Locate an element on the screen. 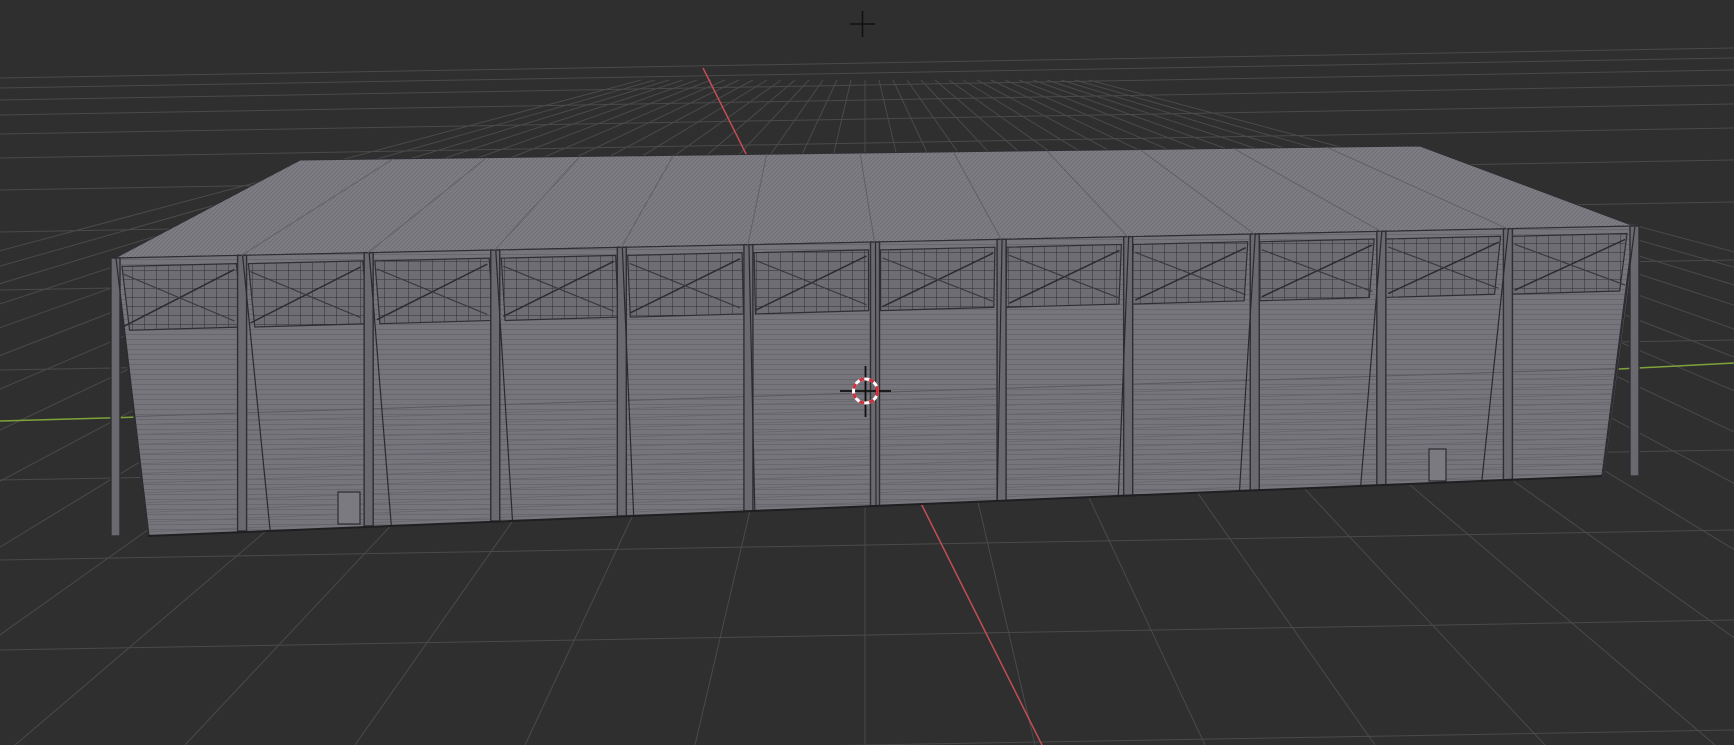 The width and height of the screenshot is (1734, 745). column-edge is located at coordinates (875, 374).